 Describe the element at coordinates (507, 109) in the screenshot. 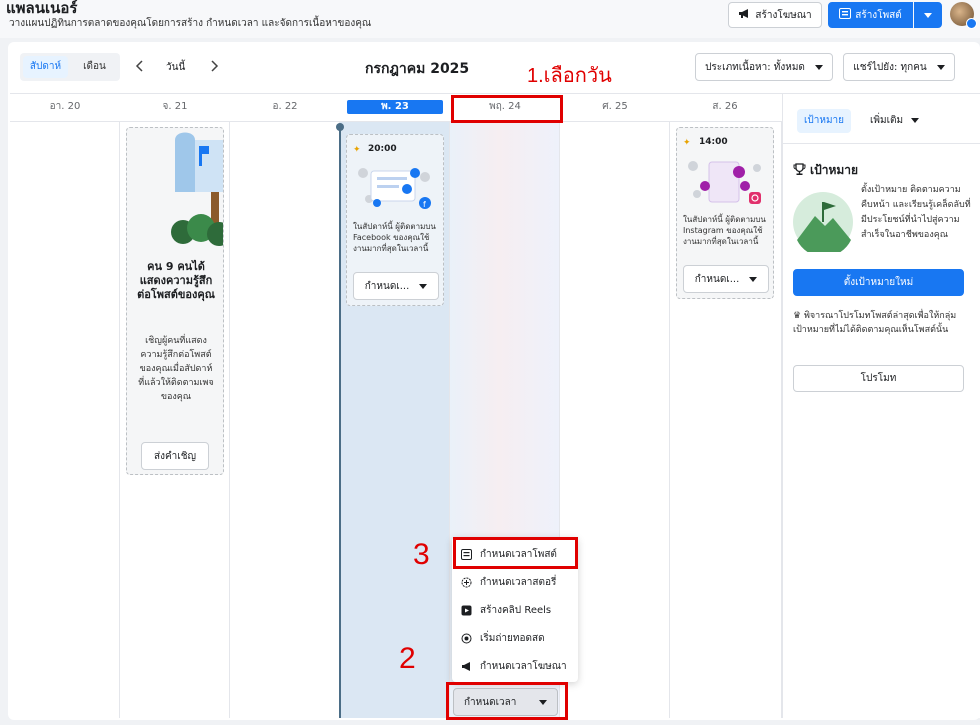

I see `annotation-box-select-day` at that location.